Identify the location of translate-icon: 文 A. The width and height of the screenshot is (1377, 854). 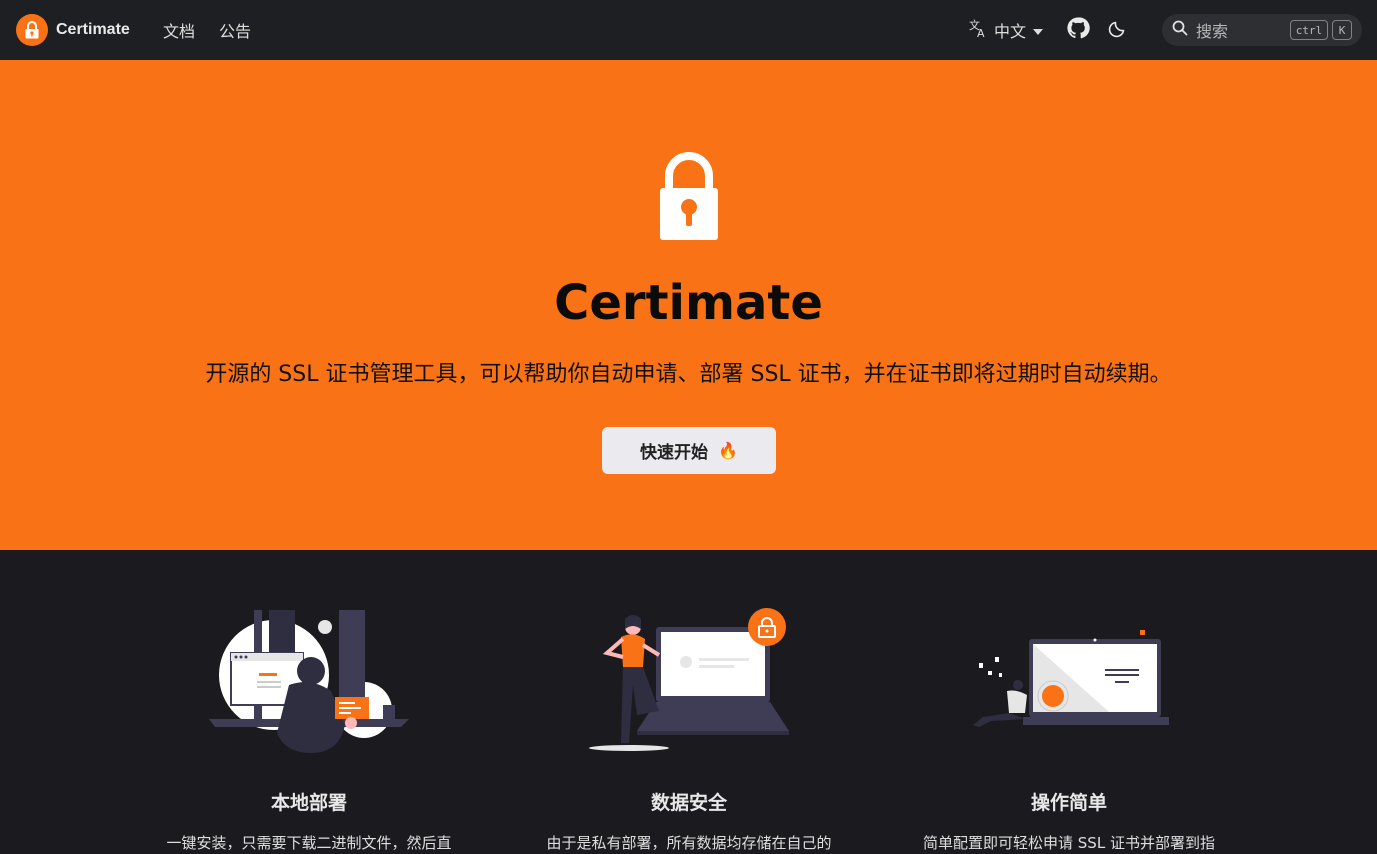
(978, 30).